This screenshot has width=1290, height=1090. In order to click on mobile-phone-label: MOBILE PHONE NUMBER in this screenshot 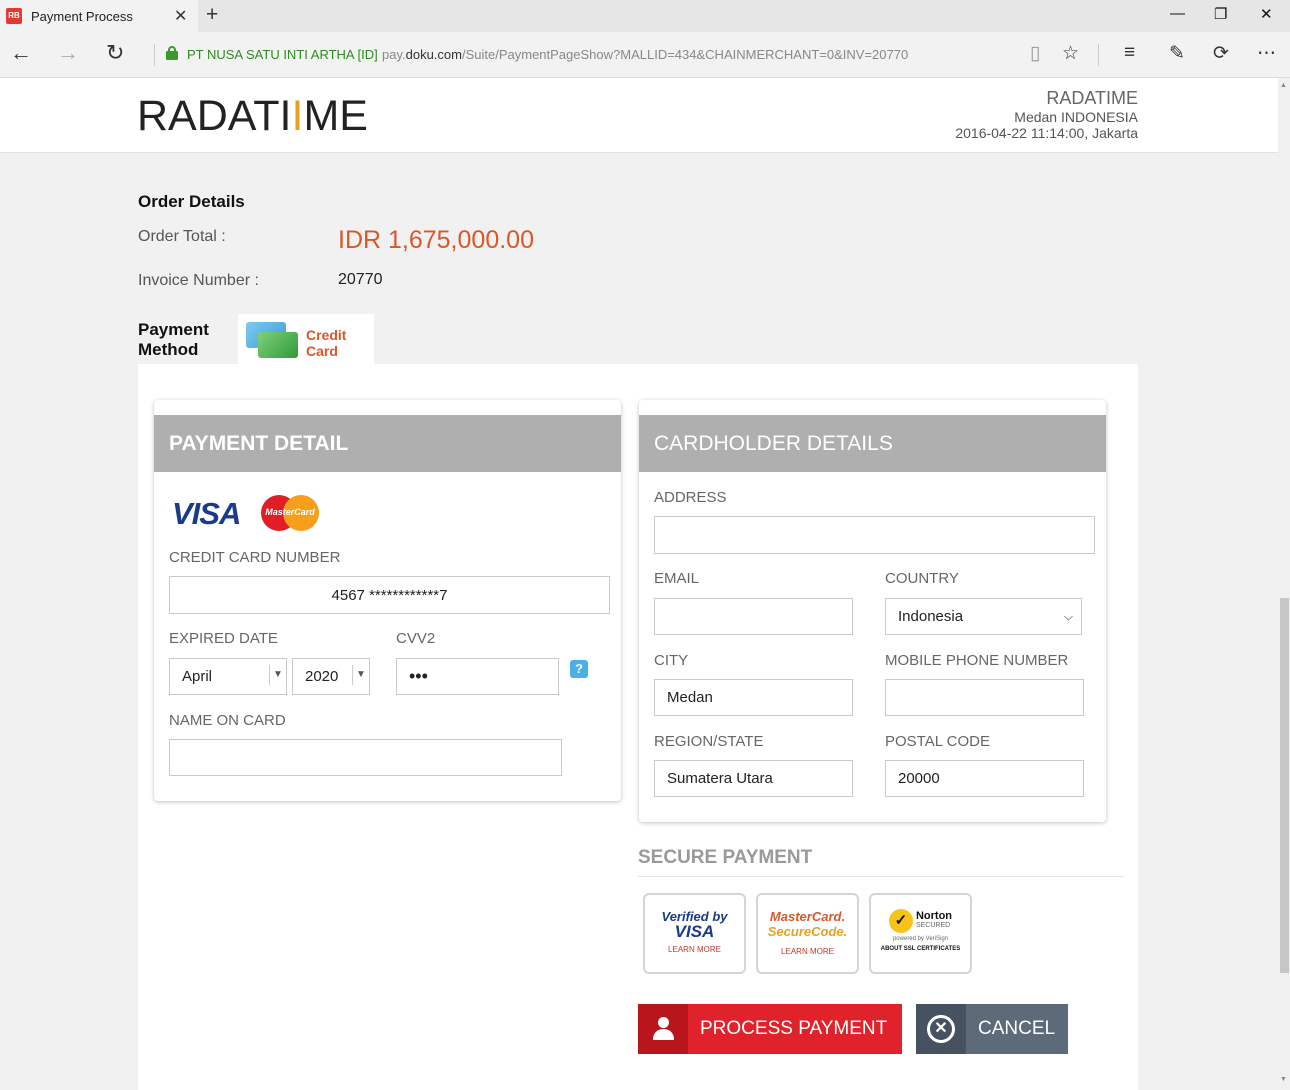, I will do `click(977, 660)`.